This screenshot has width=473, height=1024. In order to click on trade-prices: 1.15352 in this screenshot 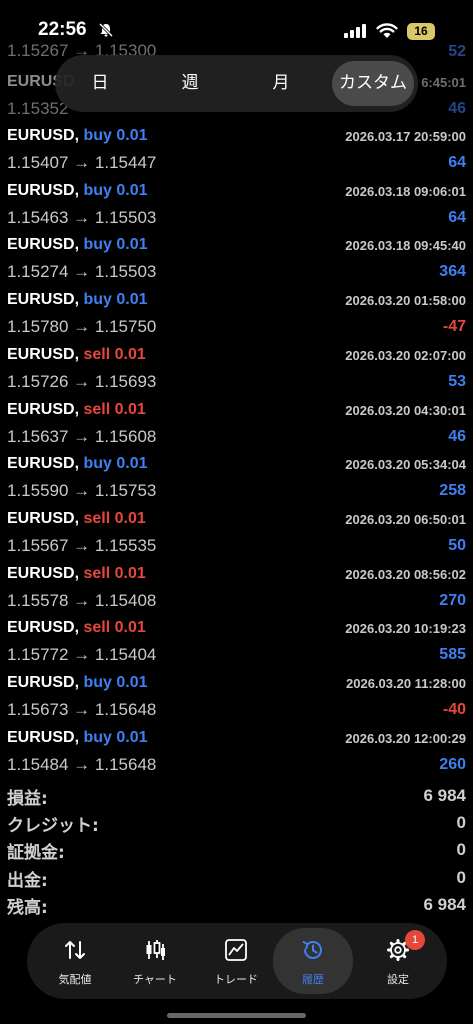, I will do `click(38, 108)`.